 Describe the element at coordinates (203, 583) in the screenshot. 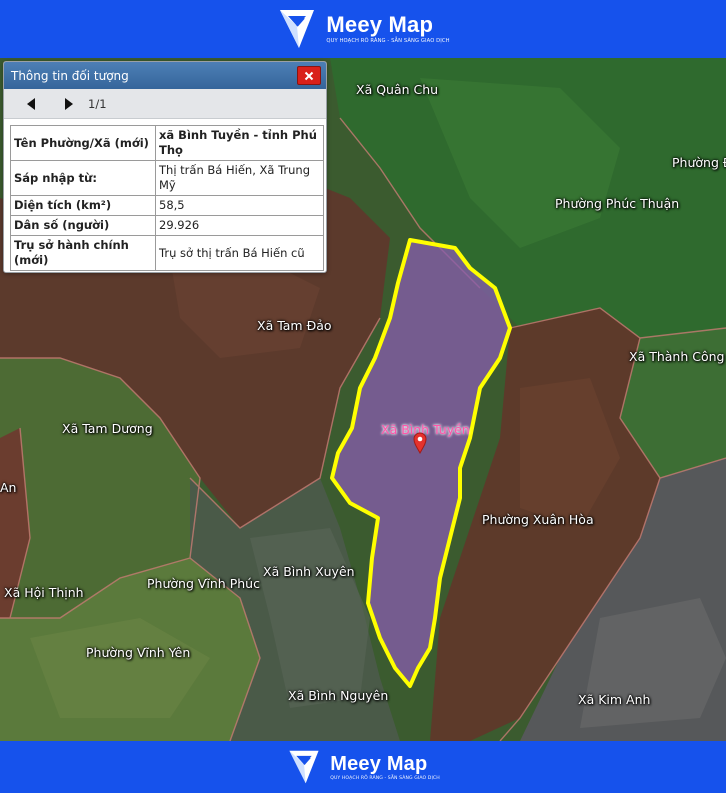

I see `map-label: Phường Vĩnh Phúc` at that location.